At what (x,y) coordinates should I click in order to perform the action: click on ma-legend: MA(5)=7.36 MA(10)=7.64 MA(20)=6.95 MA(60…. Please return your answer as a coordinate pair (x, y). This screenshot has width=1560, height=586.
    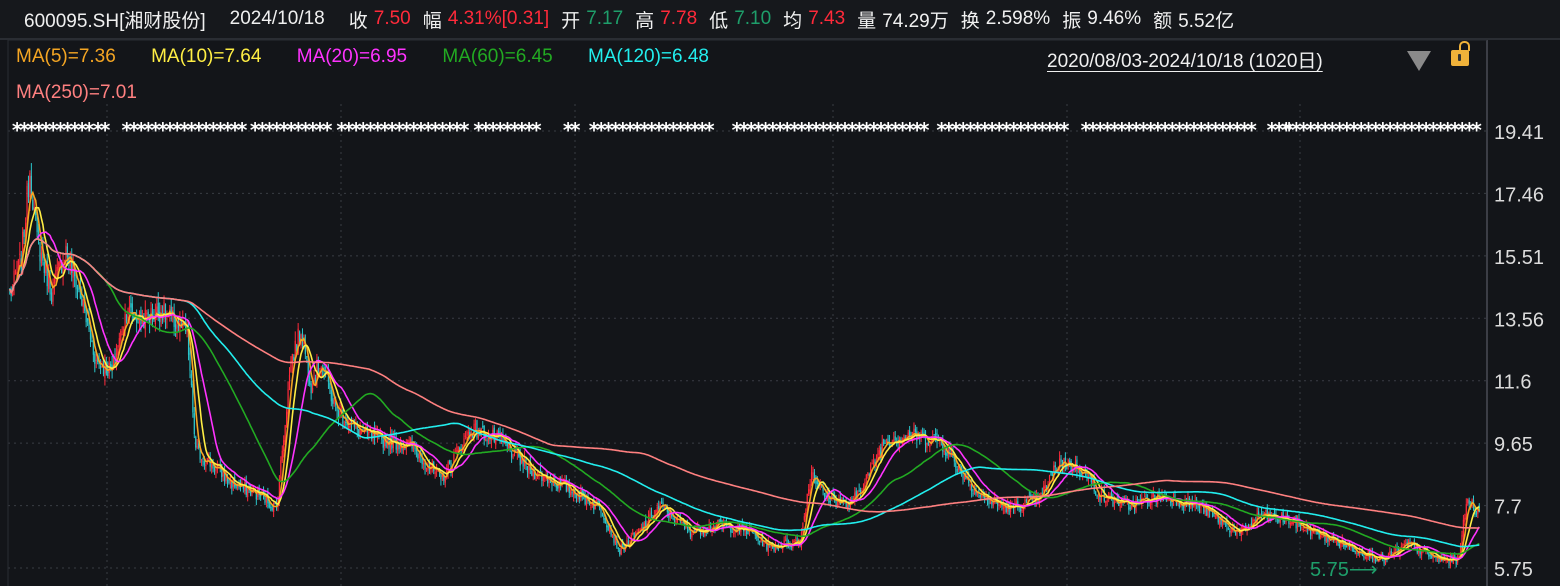
    Looking at the image, I should click on (377, 57).